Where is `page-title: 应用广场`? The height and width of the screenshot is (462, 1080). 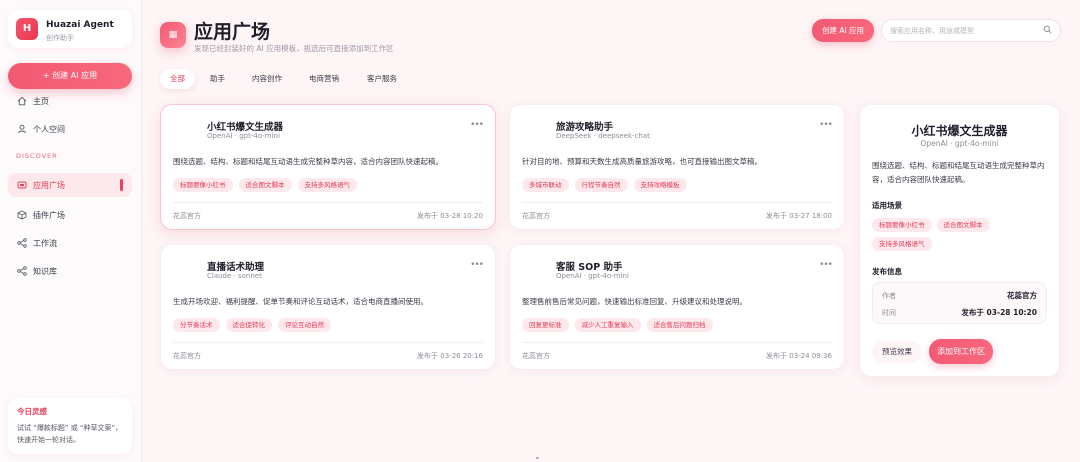 page-title: 应用广场 is located at coordinates (232, 32).